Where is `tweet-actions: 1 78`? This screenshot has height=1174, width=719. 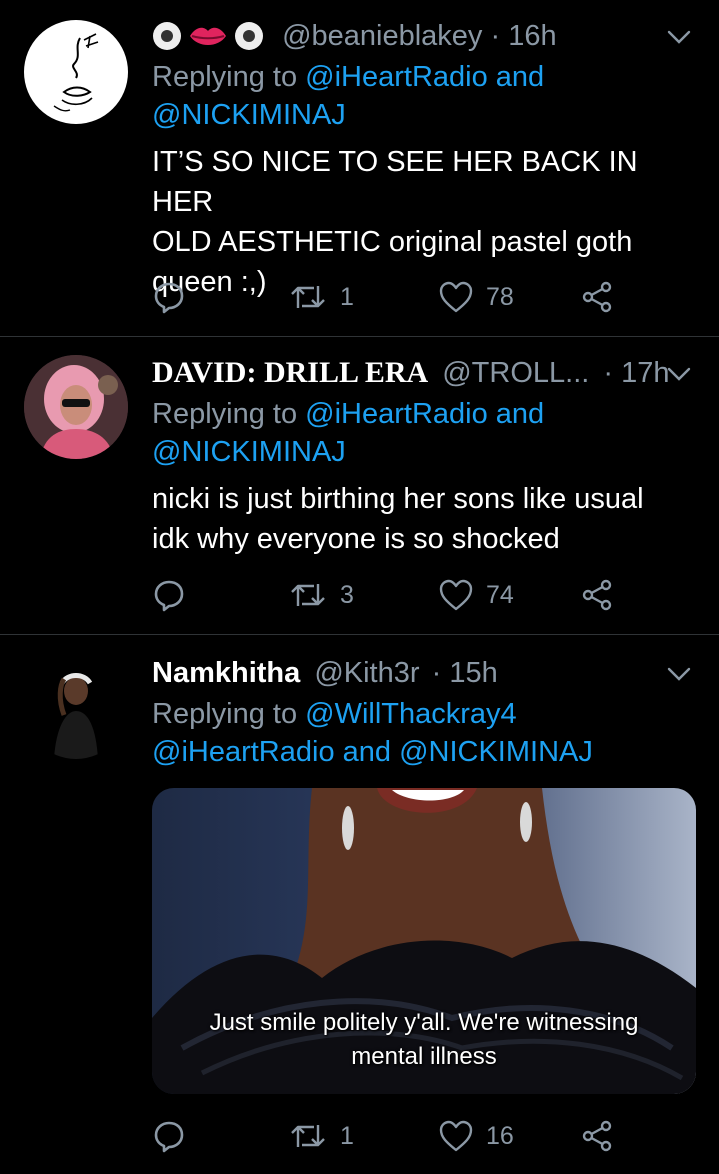
tweet-actions: 1 78 is located at coordinates (387, 297).